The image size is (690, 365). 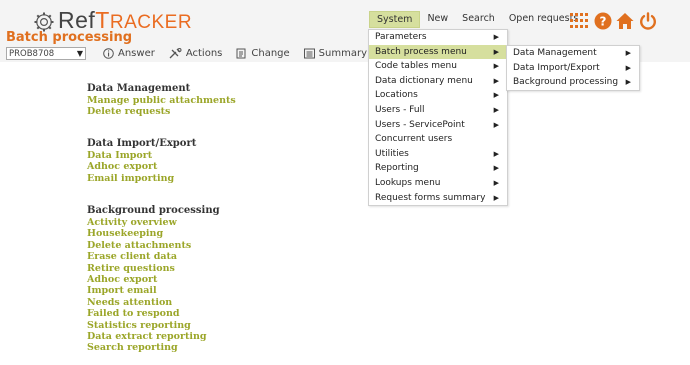 I want to click on menu-item-label: Data dictionary menu, so click(x=424, y=80).